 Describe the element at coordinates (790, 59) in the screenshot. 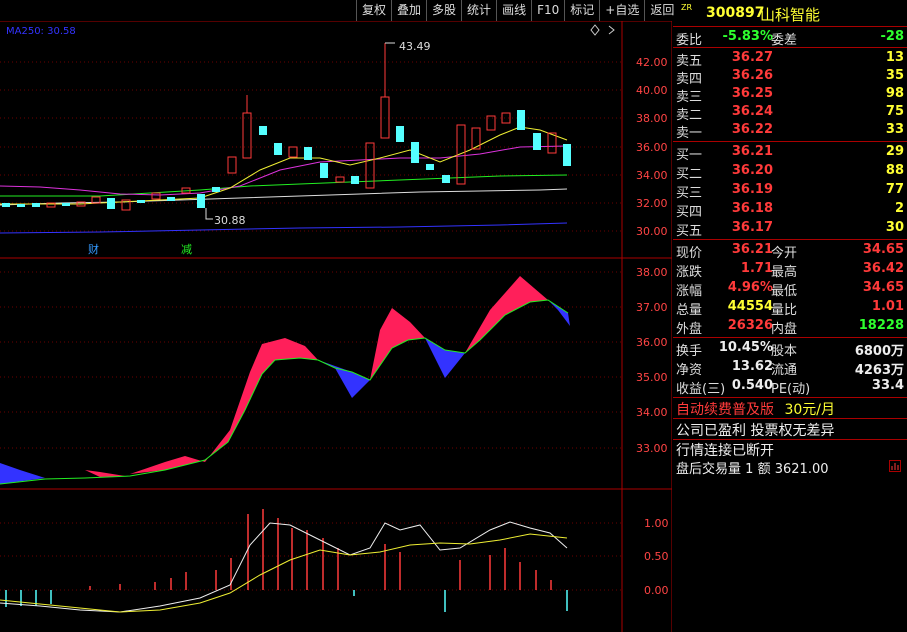

I see `ask-row: 卖五 36.27 13` at that location.